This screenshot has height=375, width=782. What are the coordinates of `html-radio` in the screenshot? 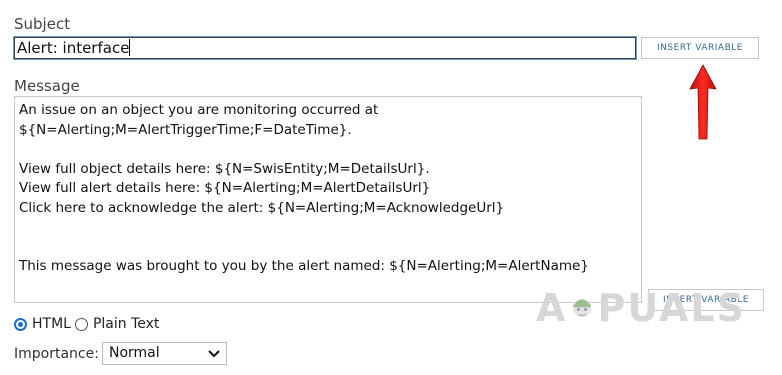 It's located at (20, 324).